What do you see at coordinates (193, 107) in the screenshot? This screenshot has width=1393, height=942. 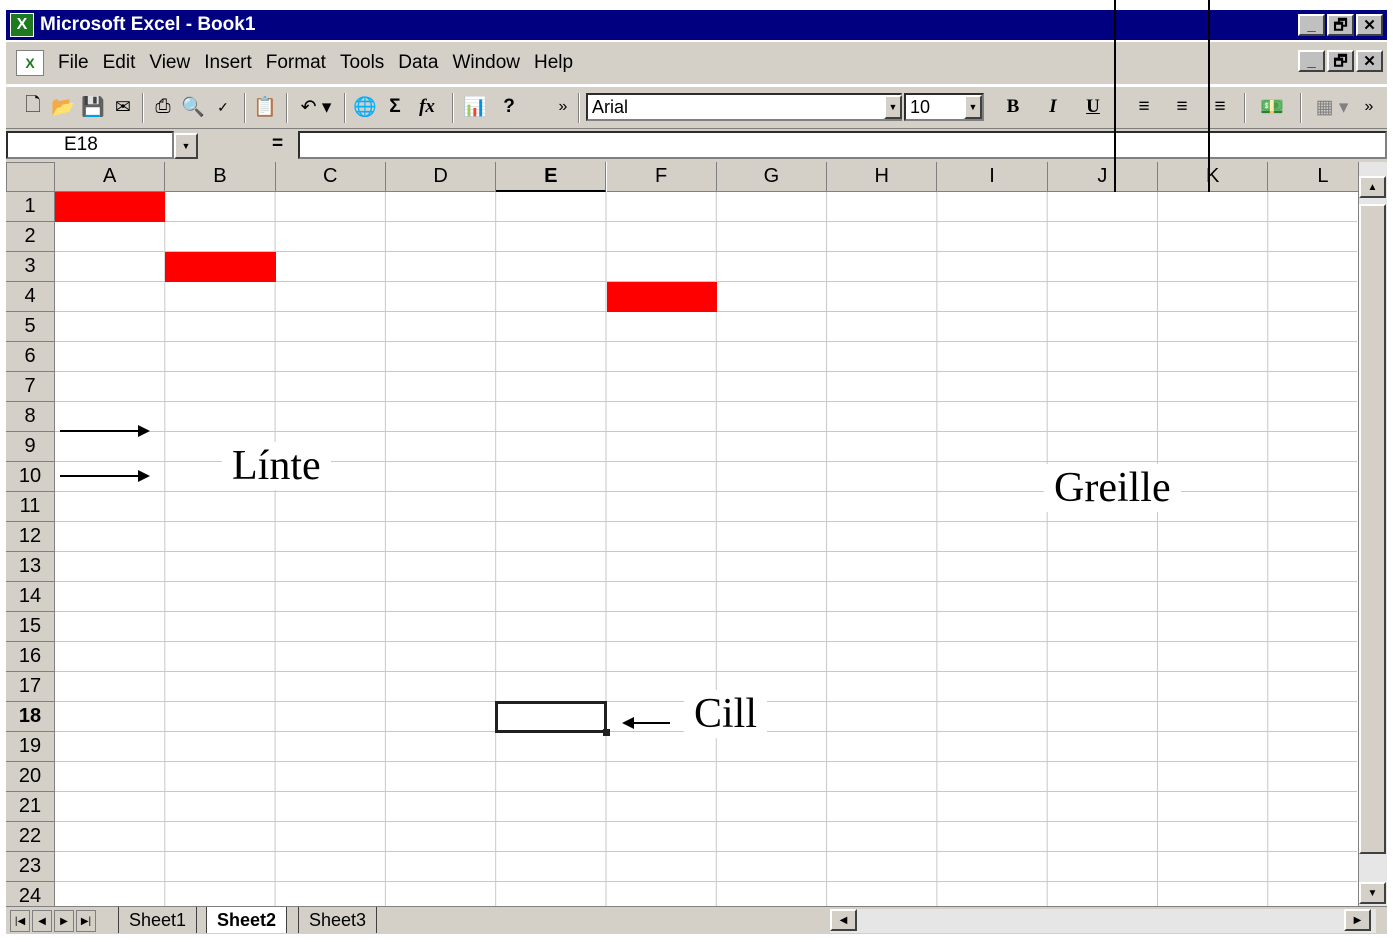 I see `print-preview-icon: 🔍` at bounding box center [193, 107].